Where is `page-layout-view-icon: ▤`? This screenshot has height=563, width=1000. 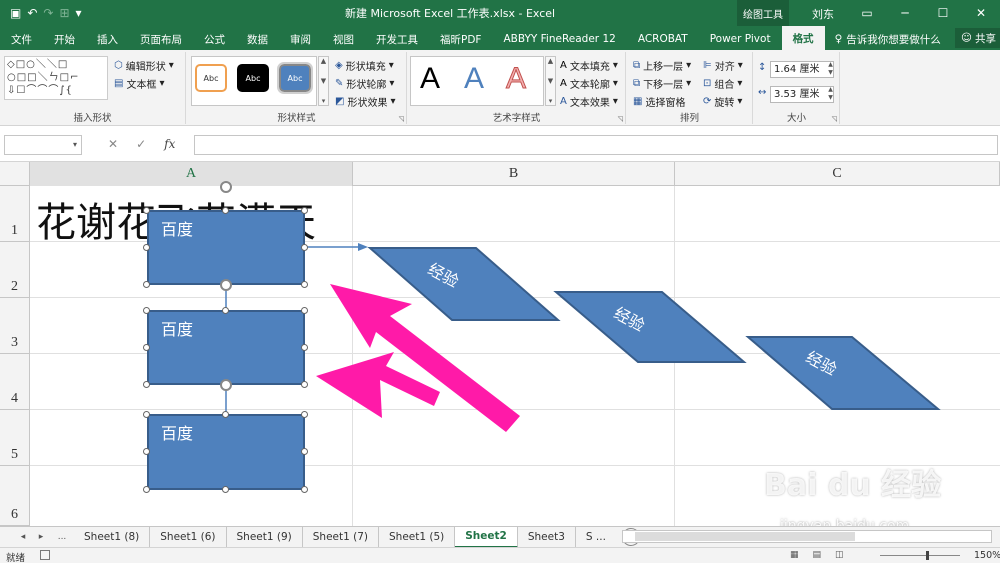
page-layout-view-icon: ▤ is located at coordinates (817, 555).